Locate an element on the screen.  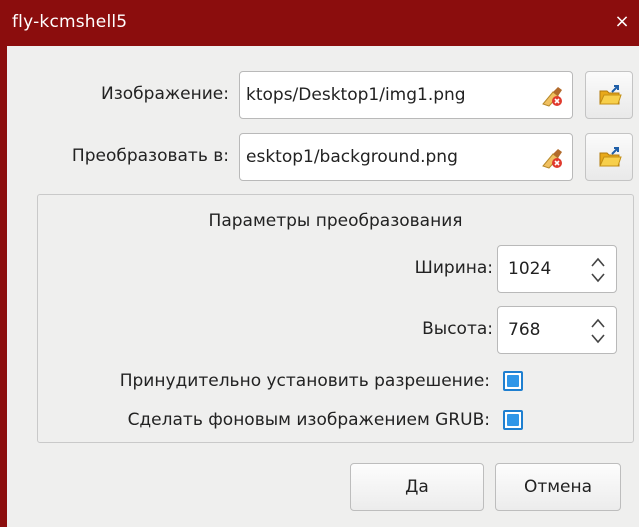
group-title: Параметры преобразования is located at coordinates (335, 221).